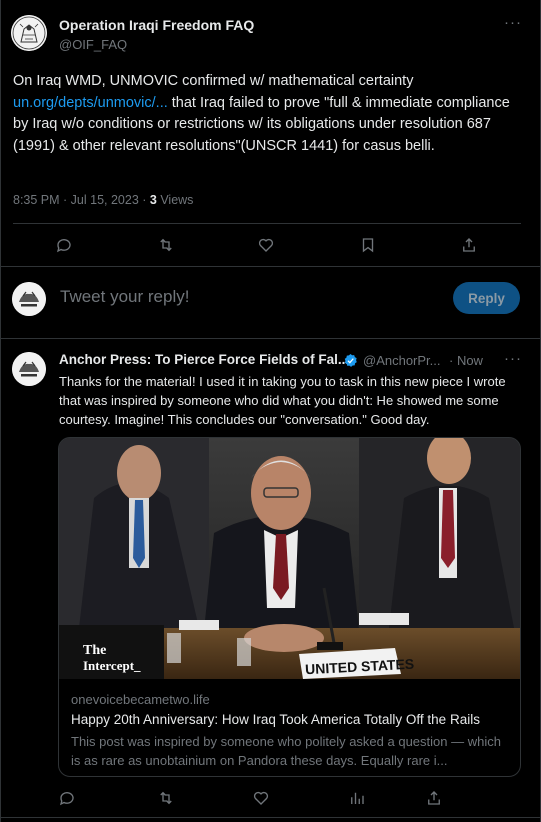 This screenshot has width=541, height=822. I want to click on more-options-button: ···, so click(513, 22).